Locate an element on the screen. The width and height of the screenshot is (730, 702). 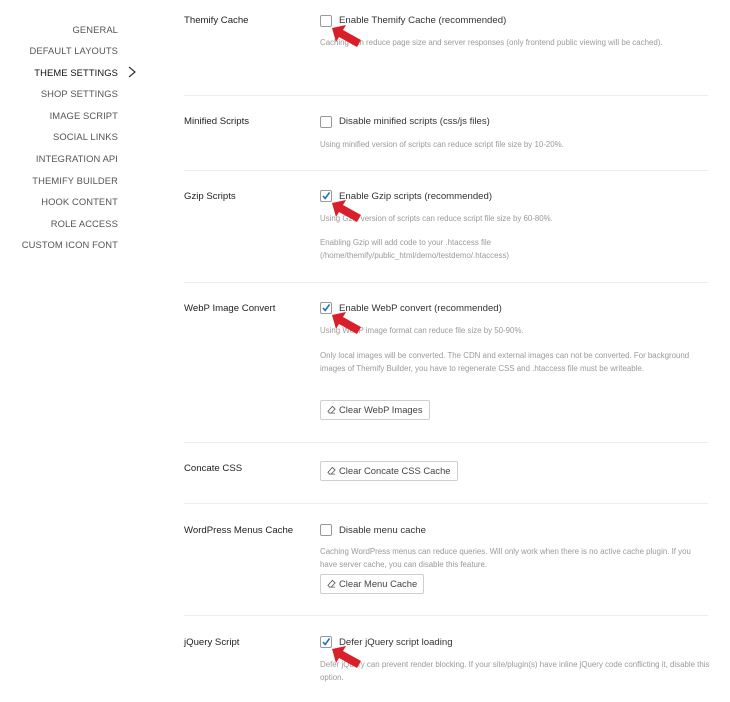
clear-concate-css-button: Clear Concate CSS Cache is located at coordinates (389, 471).